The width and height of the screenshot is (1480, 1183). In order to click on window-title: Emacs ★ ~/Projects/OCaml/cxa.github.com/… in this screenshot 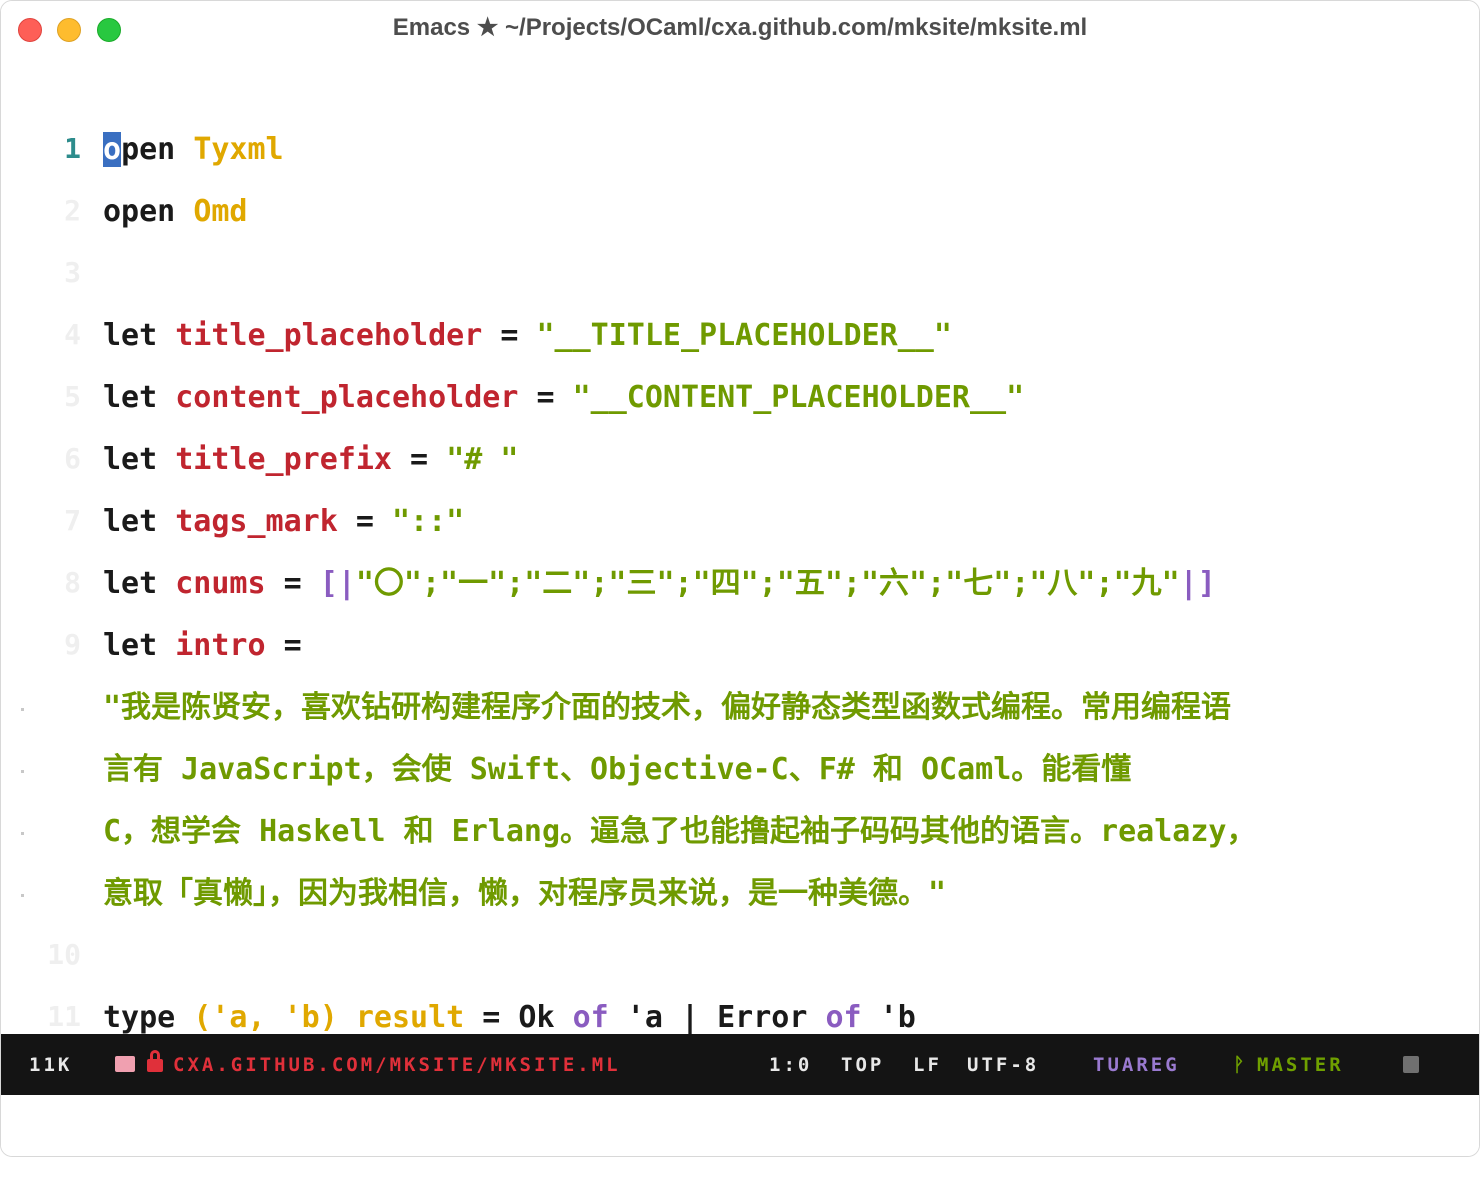, I will do `click(740, 27)`.